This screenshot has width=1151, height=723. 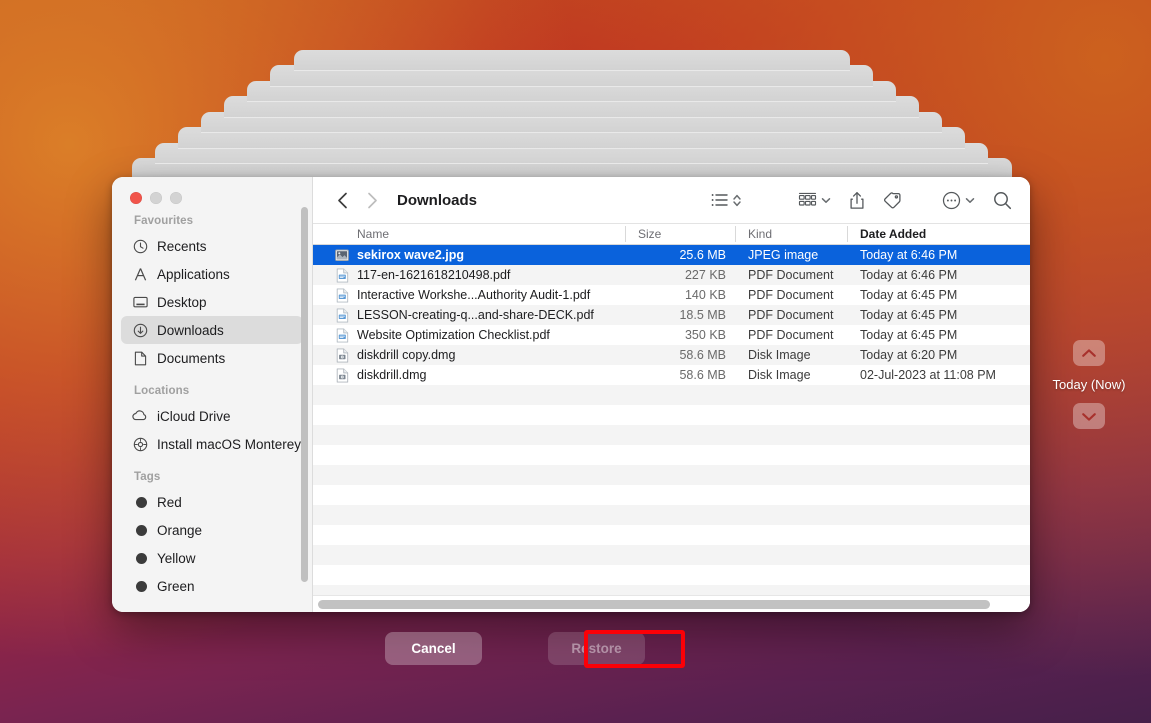 What do you see at coordinates (680, 234) in the screenshot?
I see `column-header-size: Size` at bounding box center [680, 234].